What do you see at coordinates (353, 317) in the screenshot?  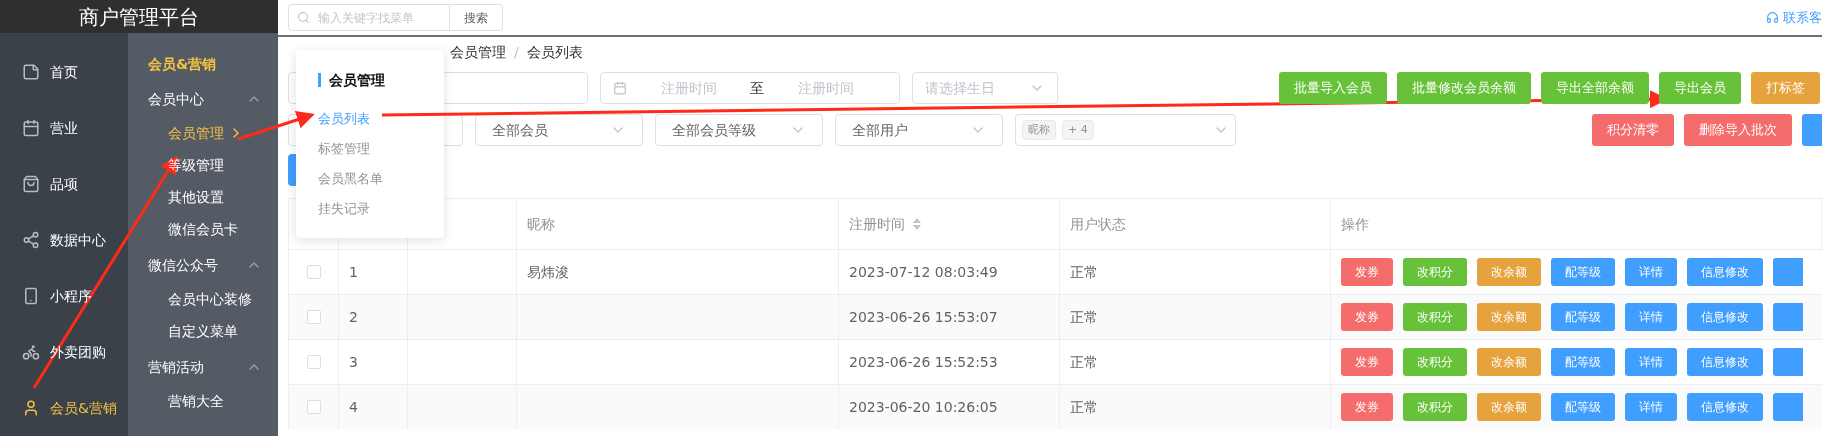 I see `row-number: 2` at bounding box center [353, 317].